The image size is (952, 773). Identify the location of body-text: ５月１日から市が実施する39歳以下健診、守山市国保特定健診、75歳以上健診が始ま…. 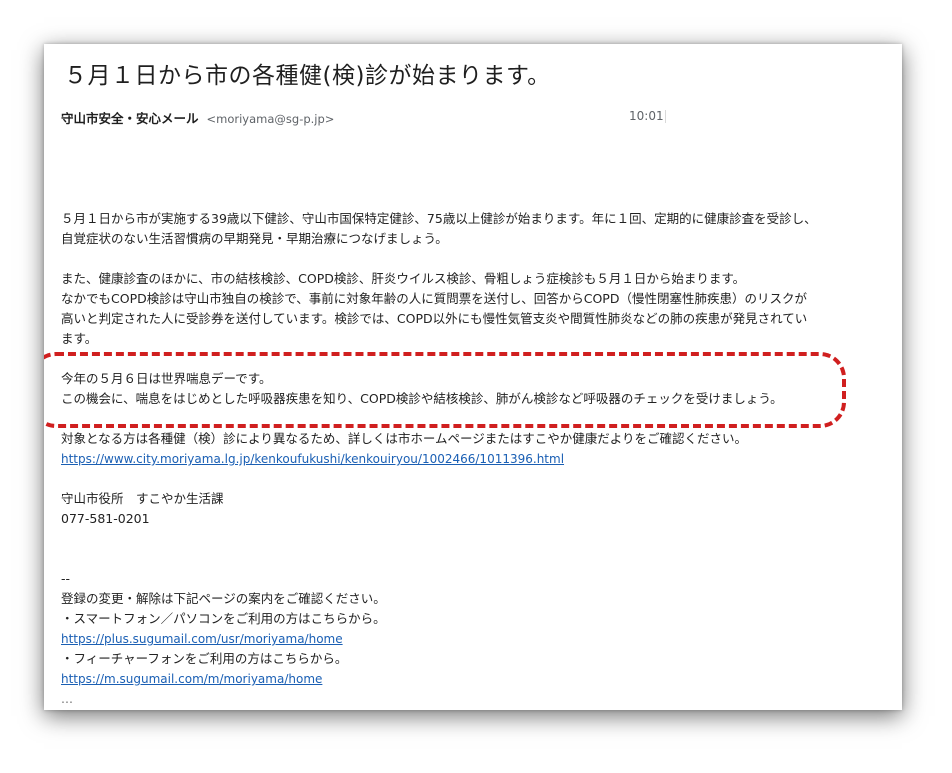
(439, 218).